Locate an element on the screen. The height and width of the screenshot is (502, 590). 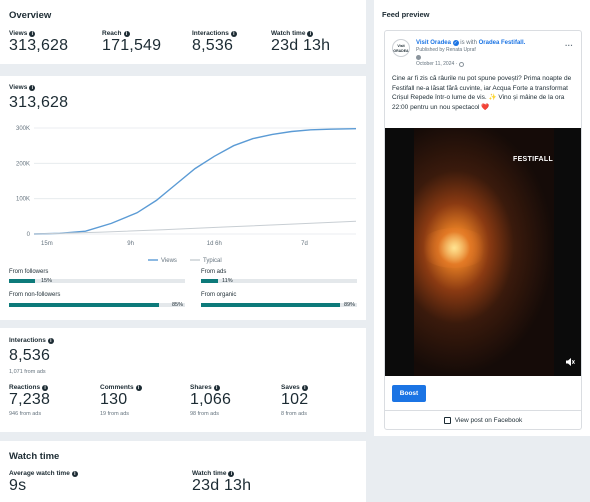
from-followers-fill is located at coordinates (22, 281).